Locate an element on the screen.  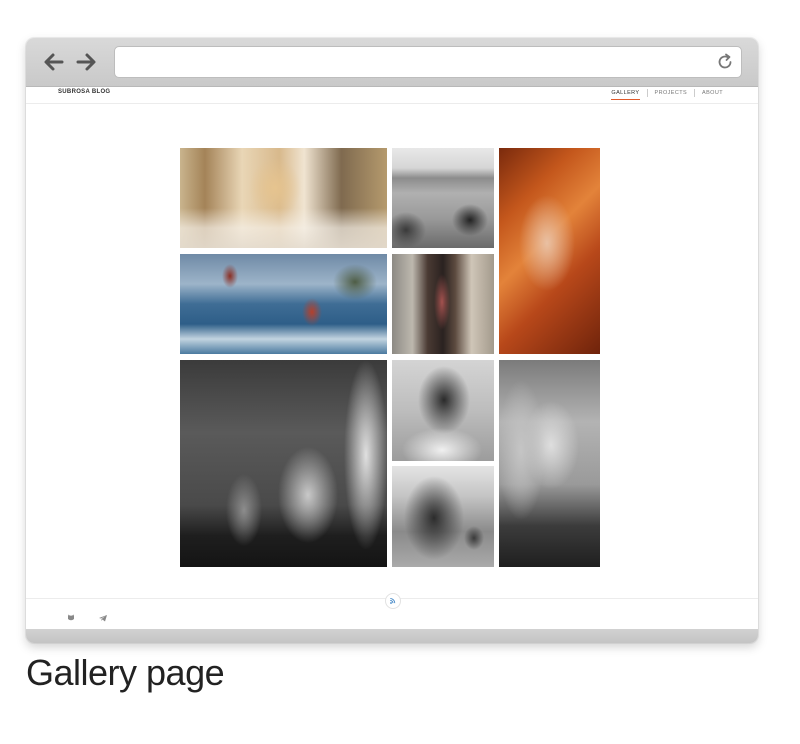
photo-cat-and-beagle is located at coordinates (283, 463).